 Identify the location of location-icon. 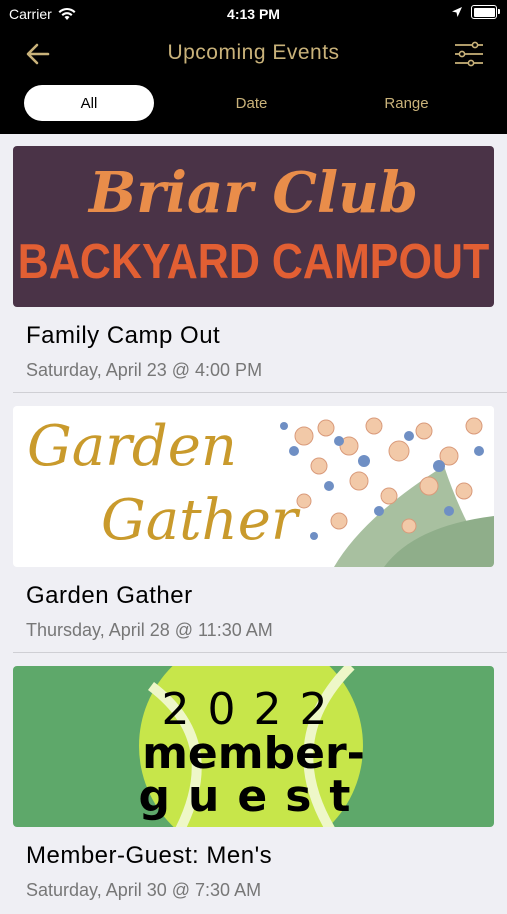
(457, 12).